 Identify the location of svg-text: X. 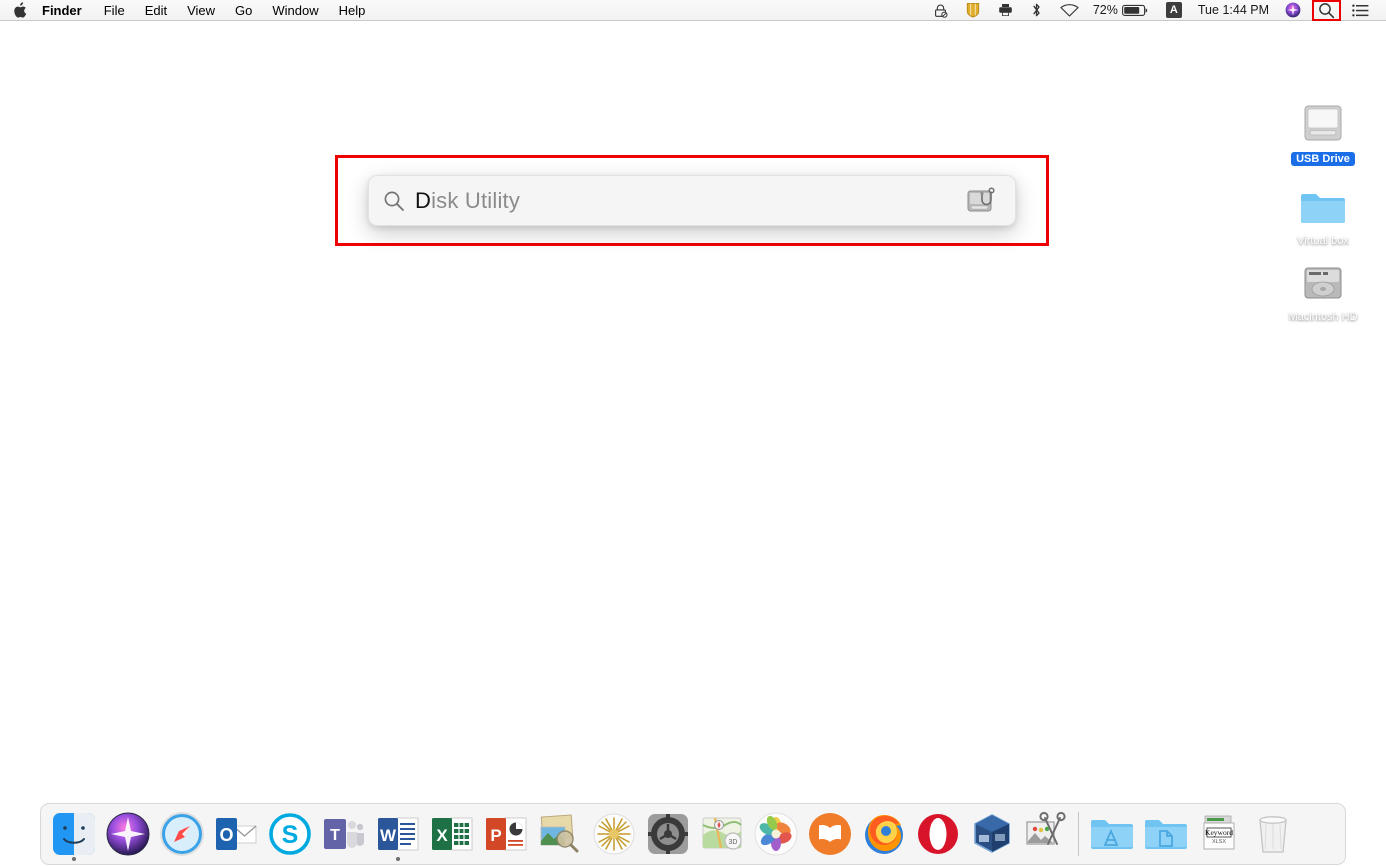
(442, 835).